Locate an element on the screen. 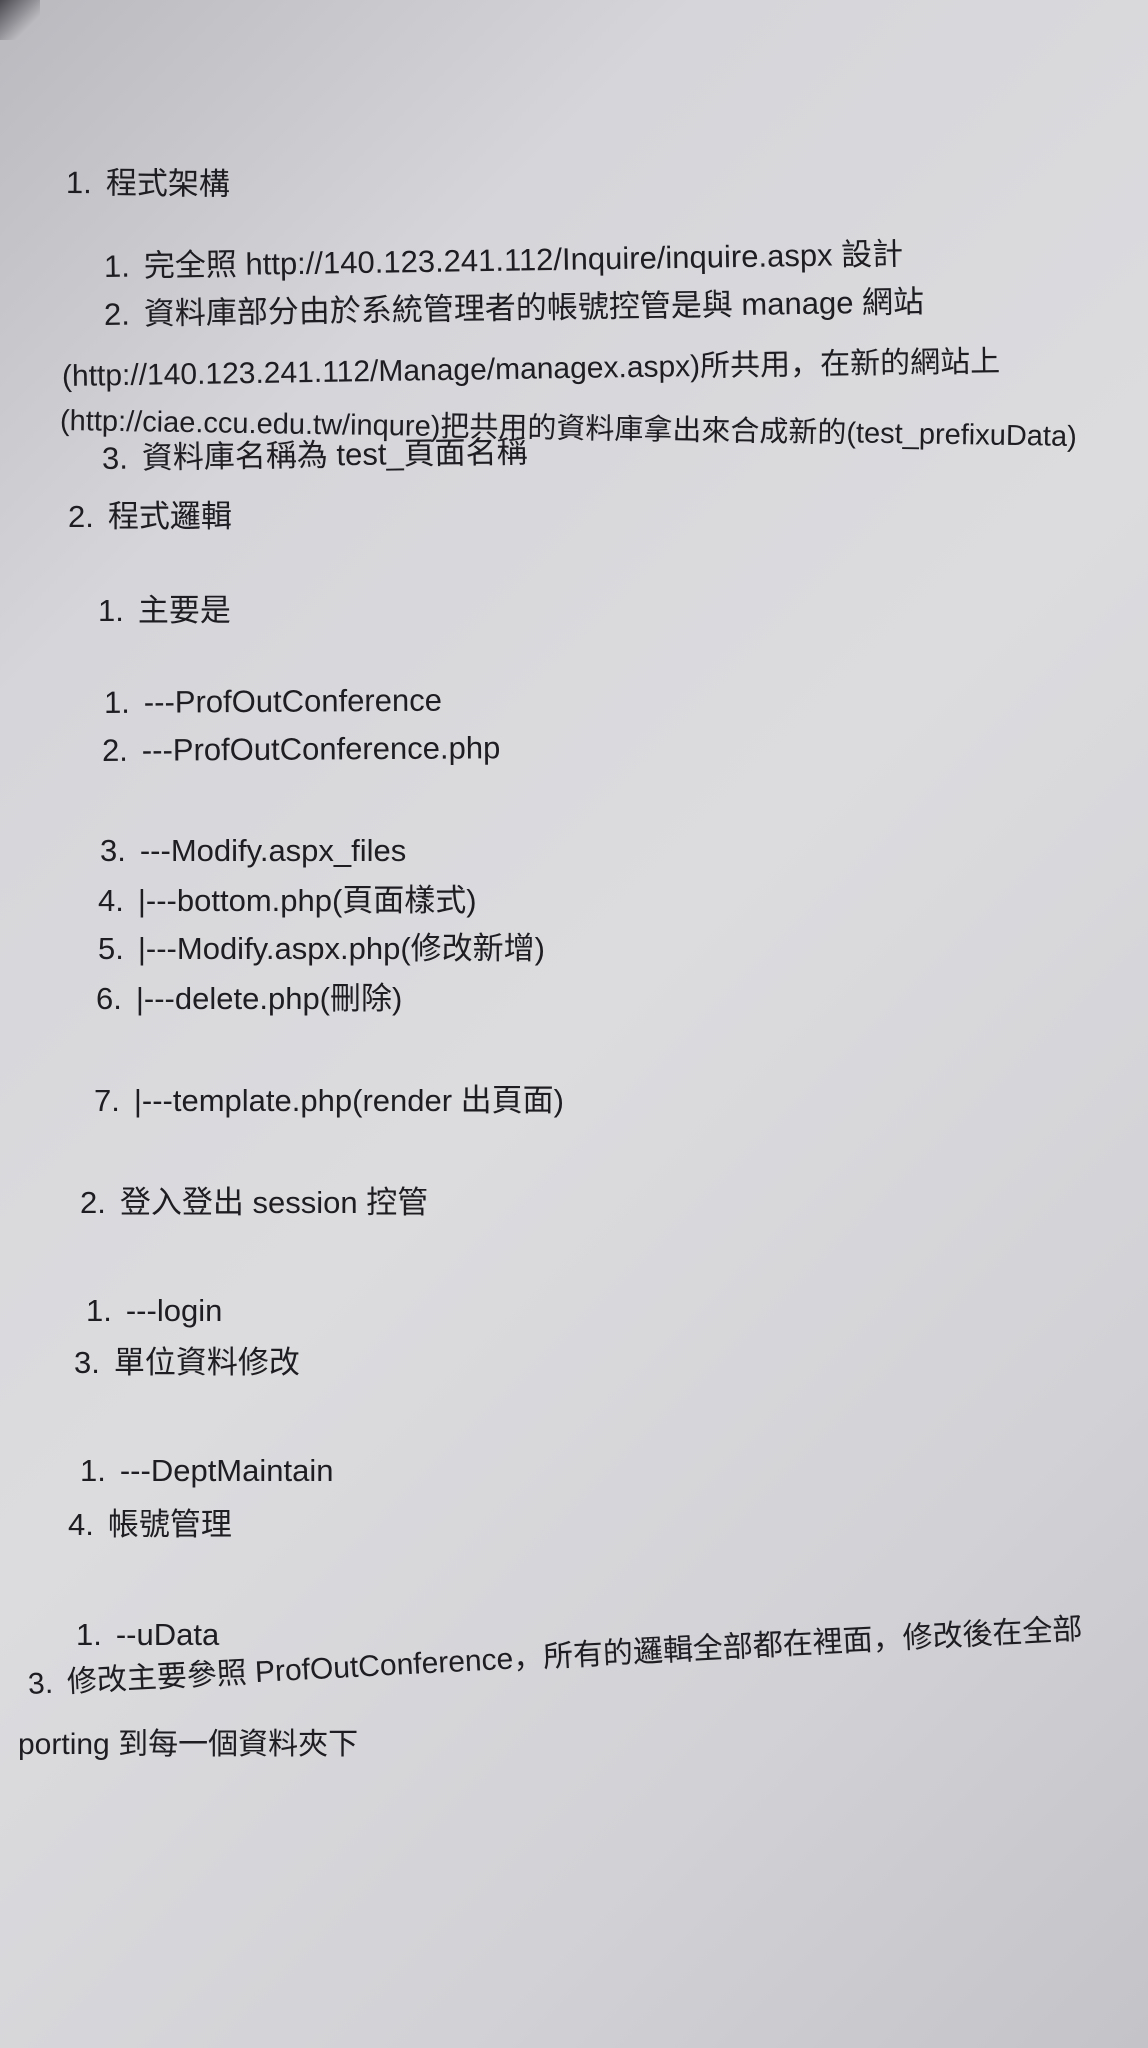 This screenshot has width=1148, height=2048. list-item: 1. ---ProfOutConference is located at coordinates (273, 701).